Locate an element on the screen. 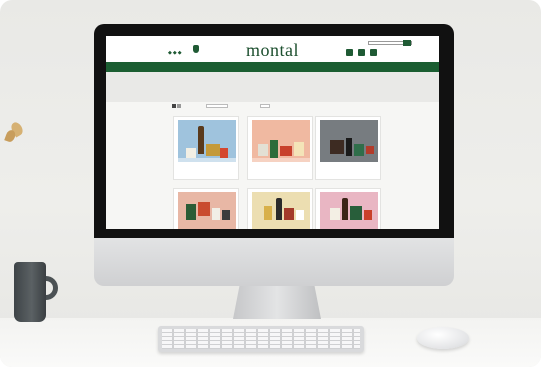 This screenshot has width=541, height=367. coffee-mug is located at coordinates (36, 293).